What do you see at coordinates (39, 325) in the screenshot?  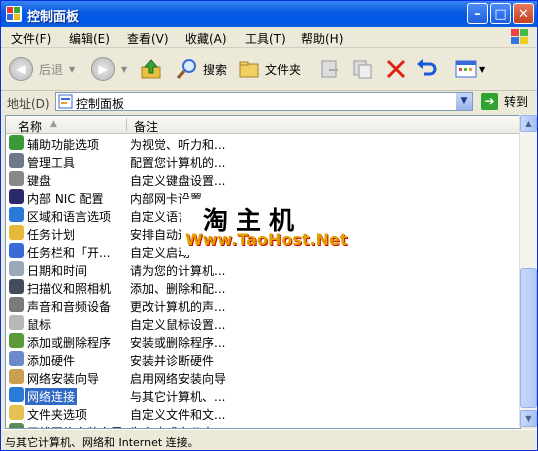 I see `item-name: 鼠标` at bounding box center [39, 325].